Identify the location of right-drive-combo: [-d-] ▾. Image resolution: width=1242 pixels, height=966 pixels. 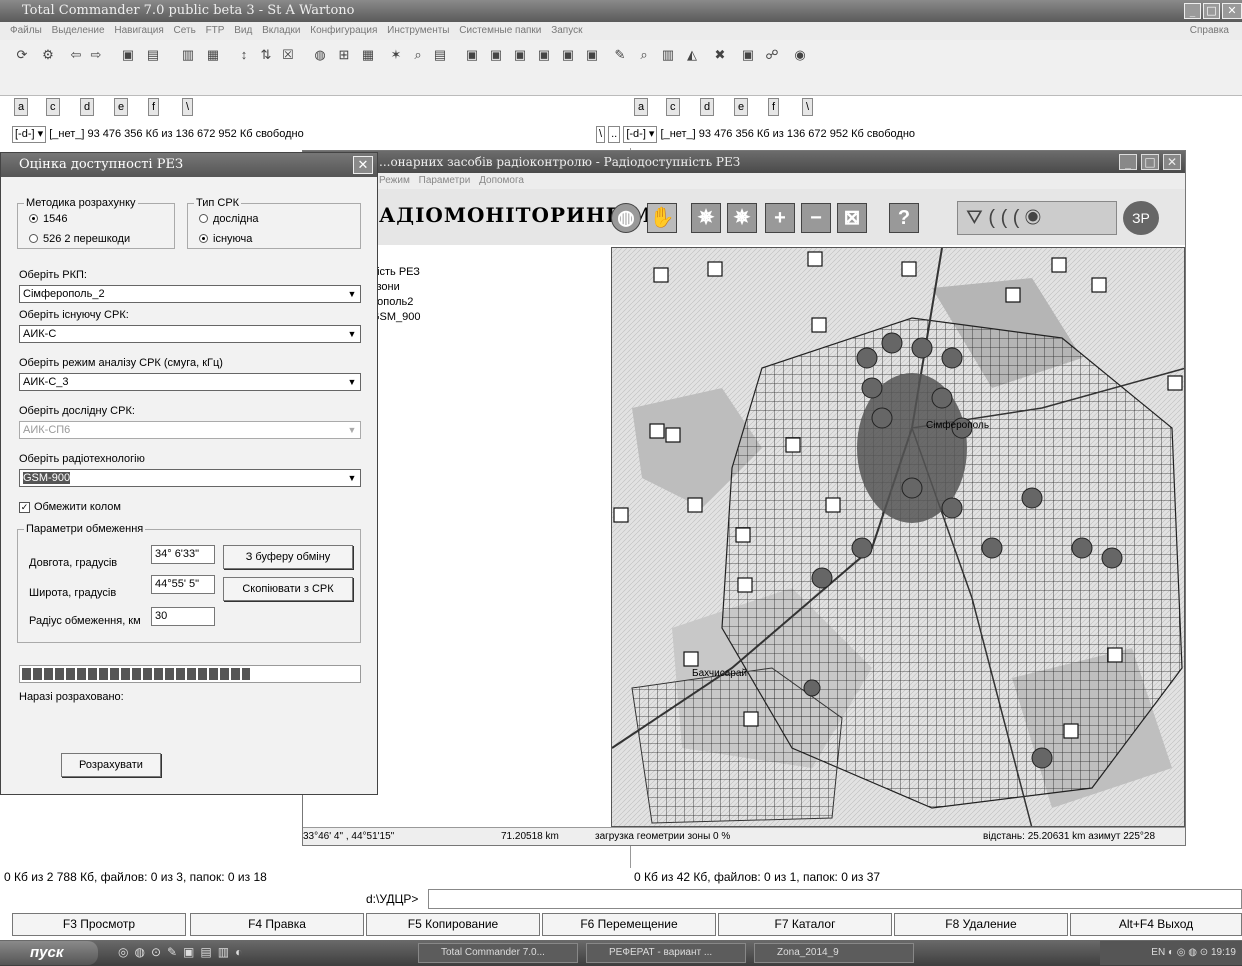
(640, 134).